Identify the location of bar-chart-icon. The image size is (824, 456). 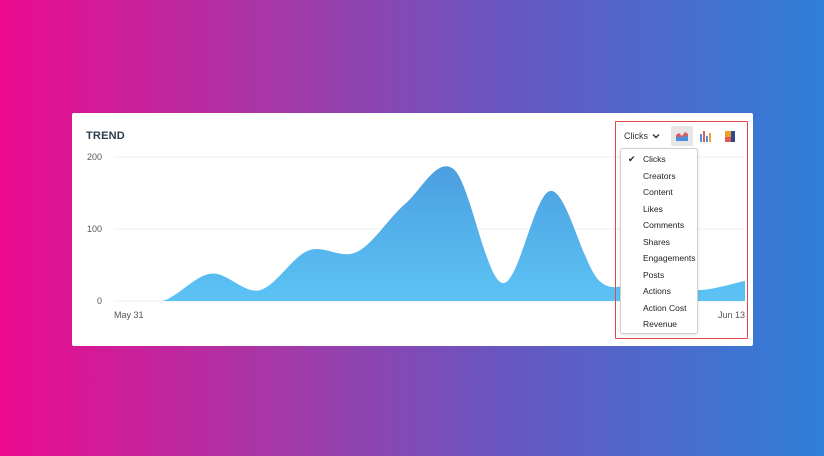
(705, 136).